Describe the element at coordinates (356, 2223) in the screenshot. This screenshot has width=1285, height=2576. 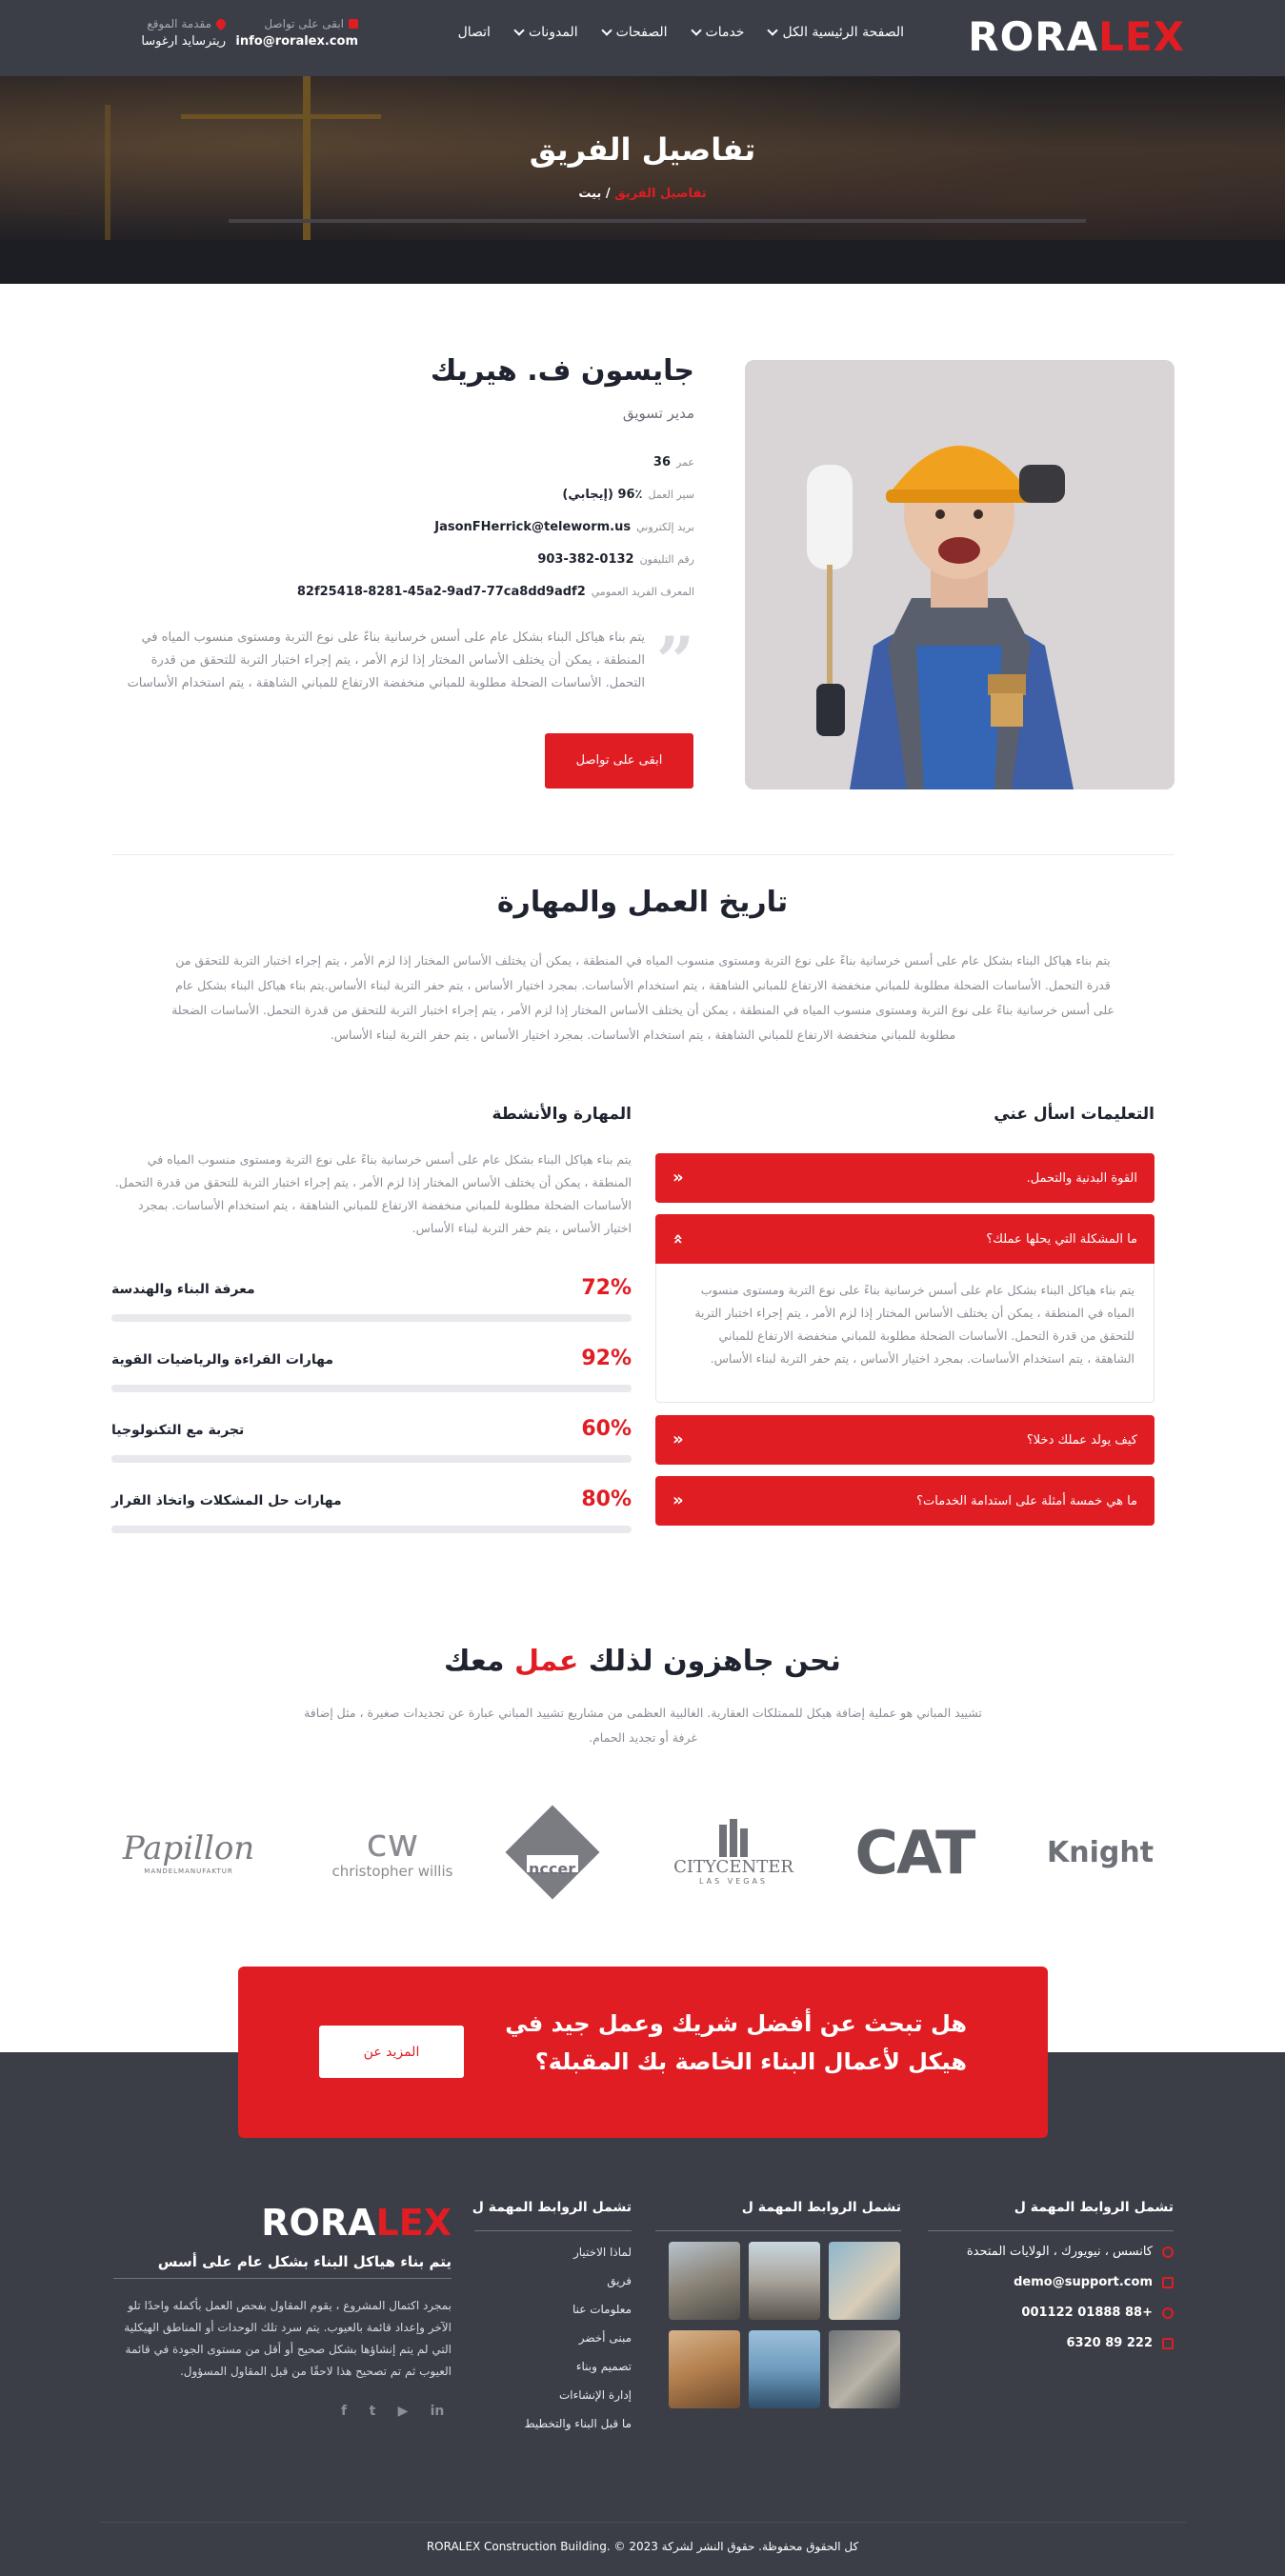
I see `footer-logo: RORALEX` at that location.